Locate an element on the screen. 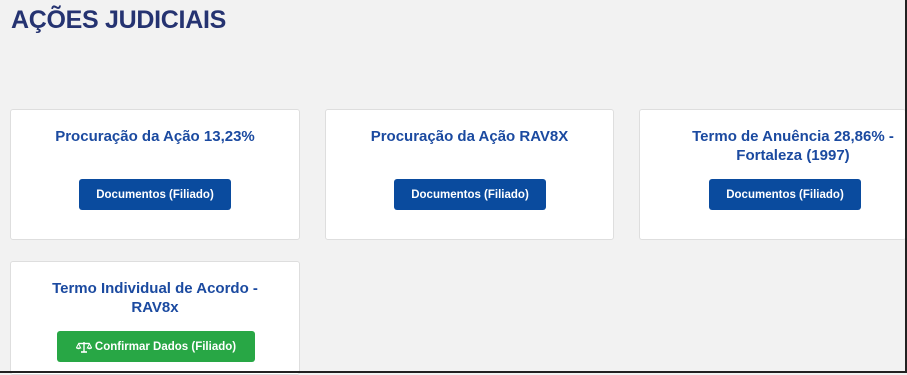 The width and height of the screenshot is (907, 375). page-title: AÇÕES JUDICIAIS is located at coordinates (118, 20).